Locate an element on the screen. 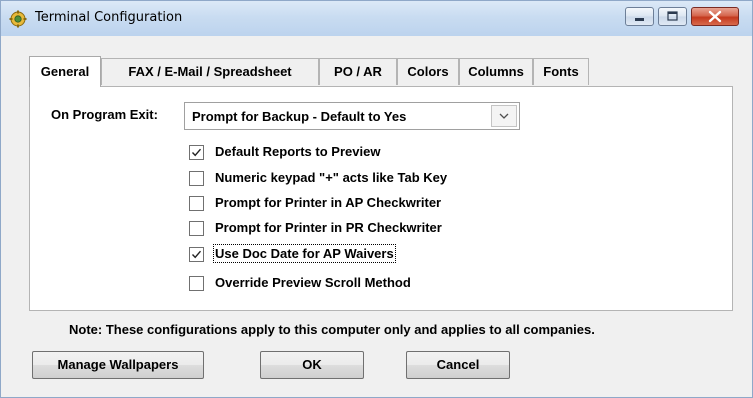 This screenshot has height=398, width=753. maximize-button is located at coordinates (672, 16).